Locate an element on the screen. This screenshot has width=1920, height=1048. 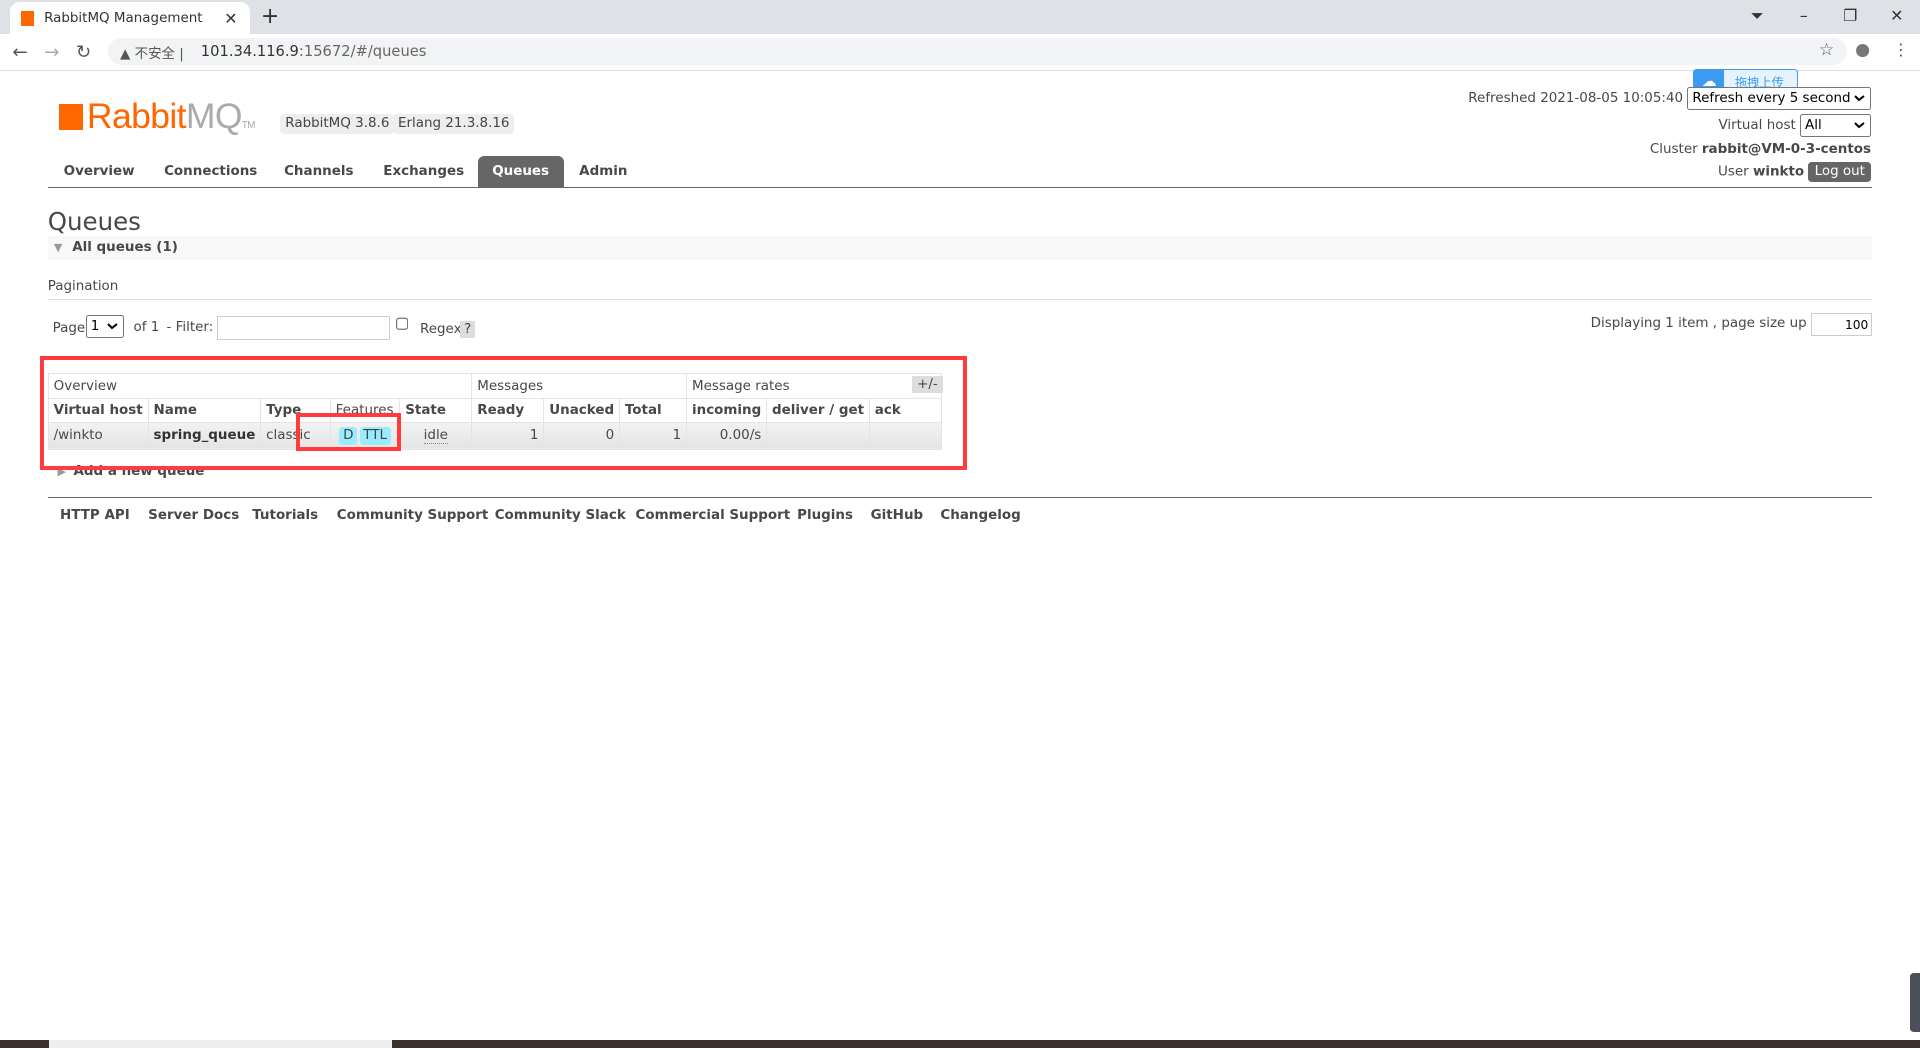
tab-exchanges: Exchanges is located at coordinates (423, 171).